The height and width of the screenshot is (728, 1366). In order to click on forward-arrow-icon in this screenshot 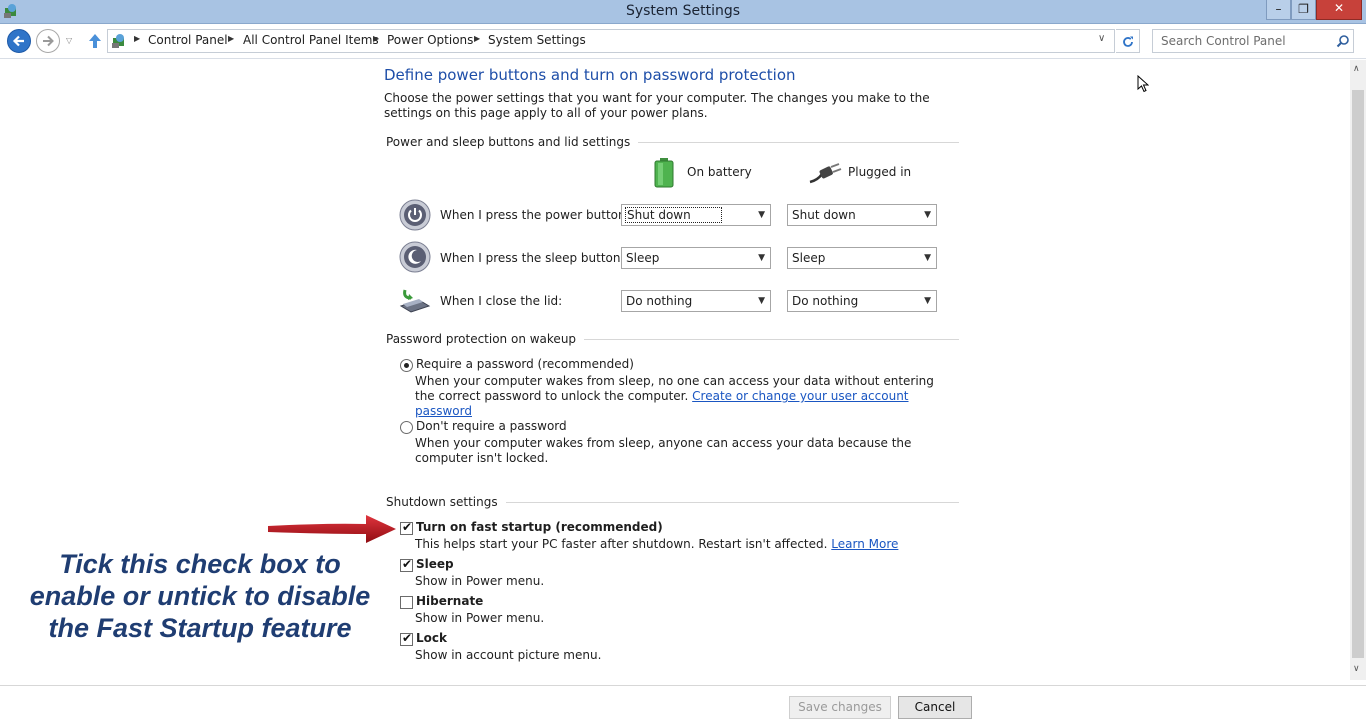, I will do `click(48, 41)`.